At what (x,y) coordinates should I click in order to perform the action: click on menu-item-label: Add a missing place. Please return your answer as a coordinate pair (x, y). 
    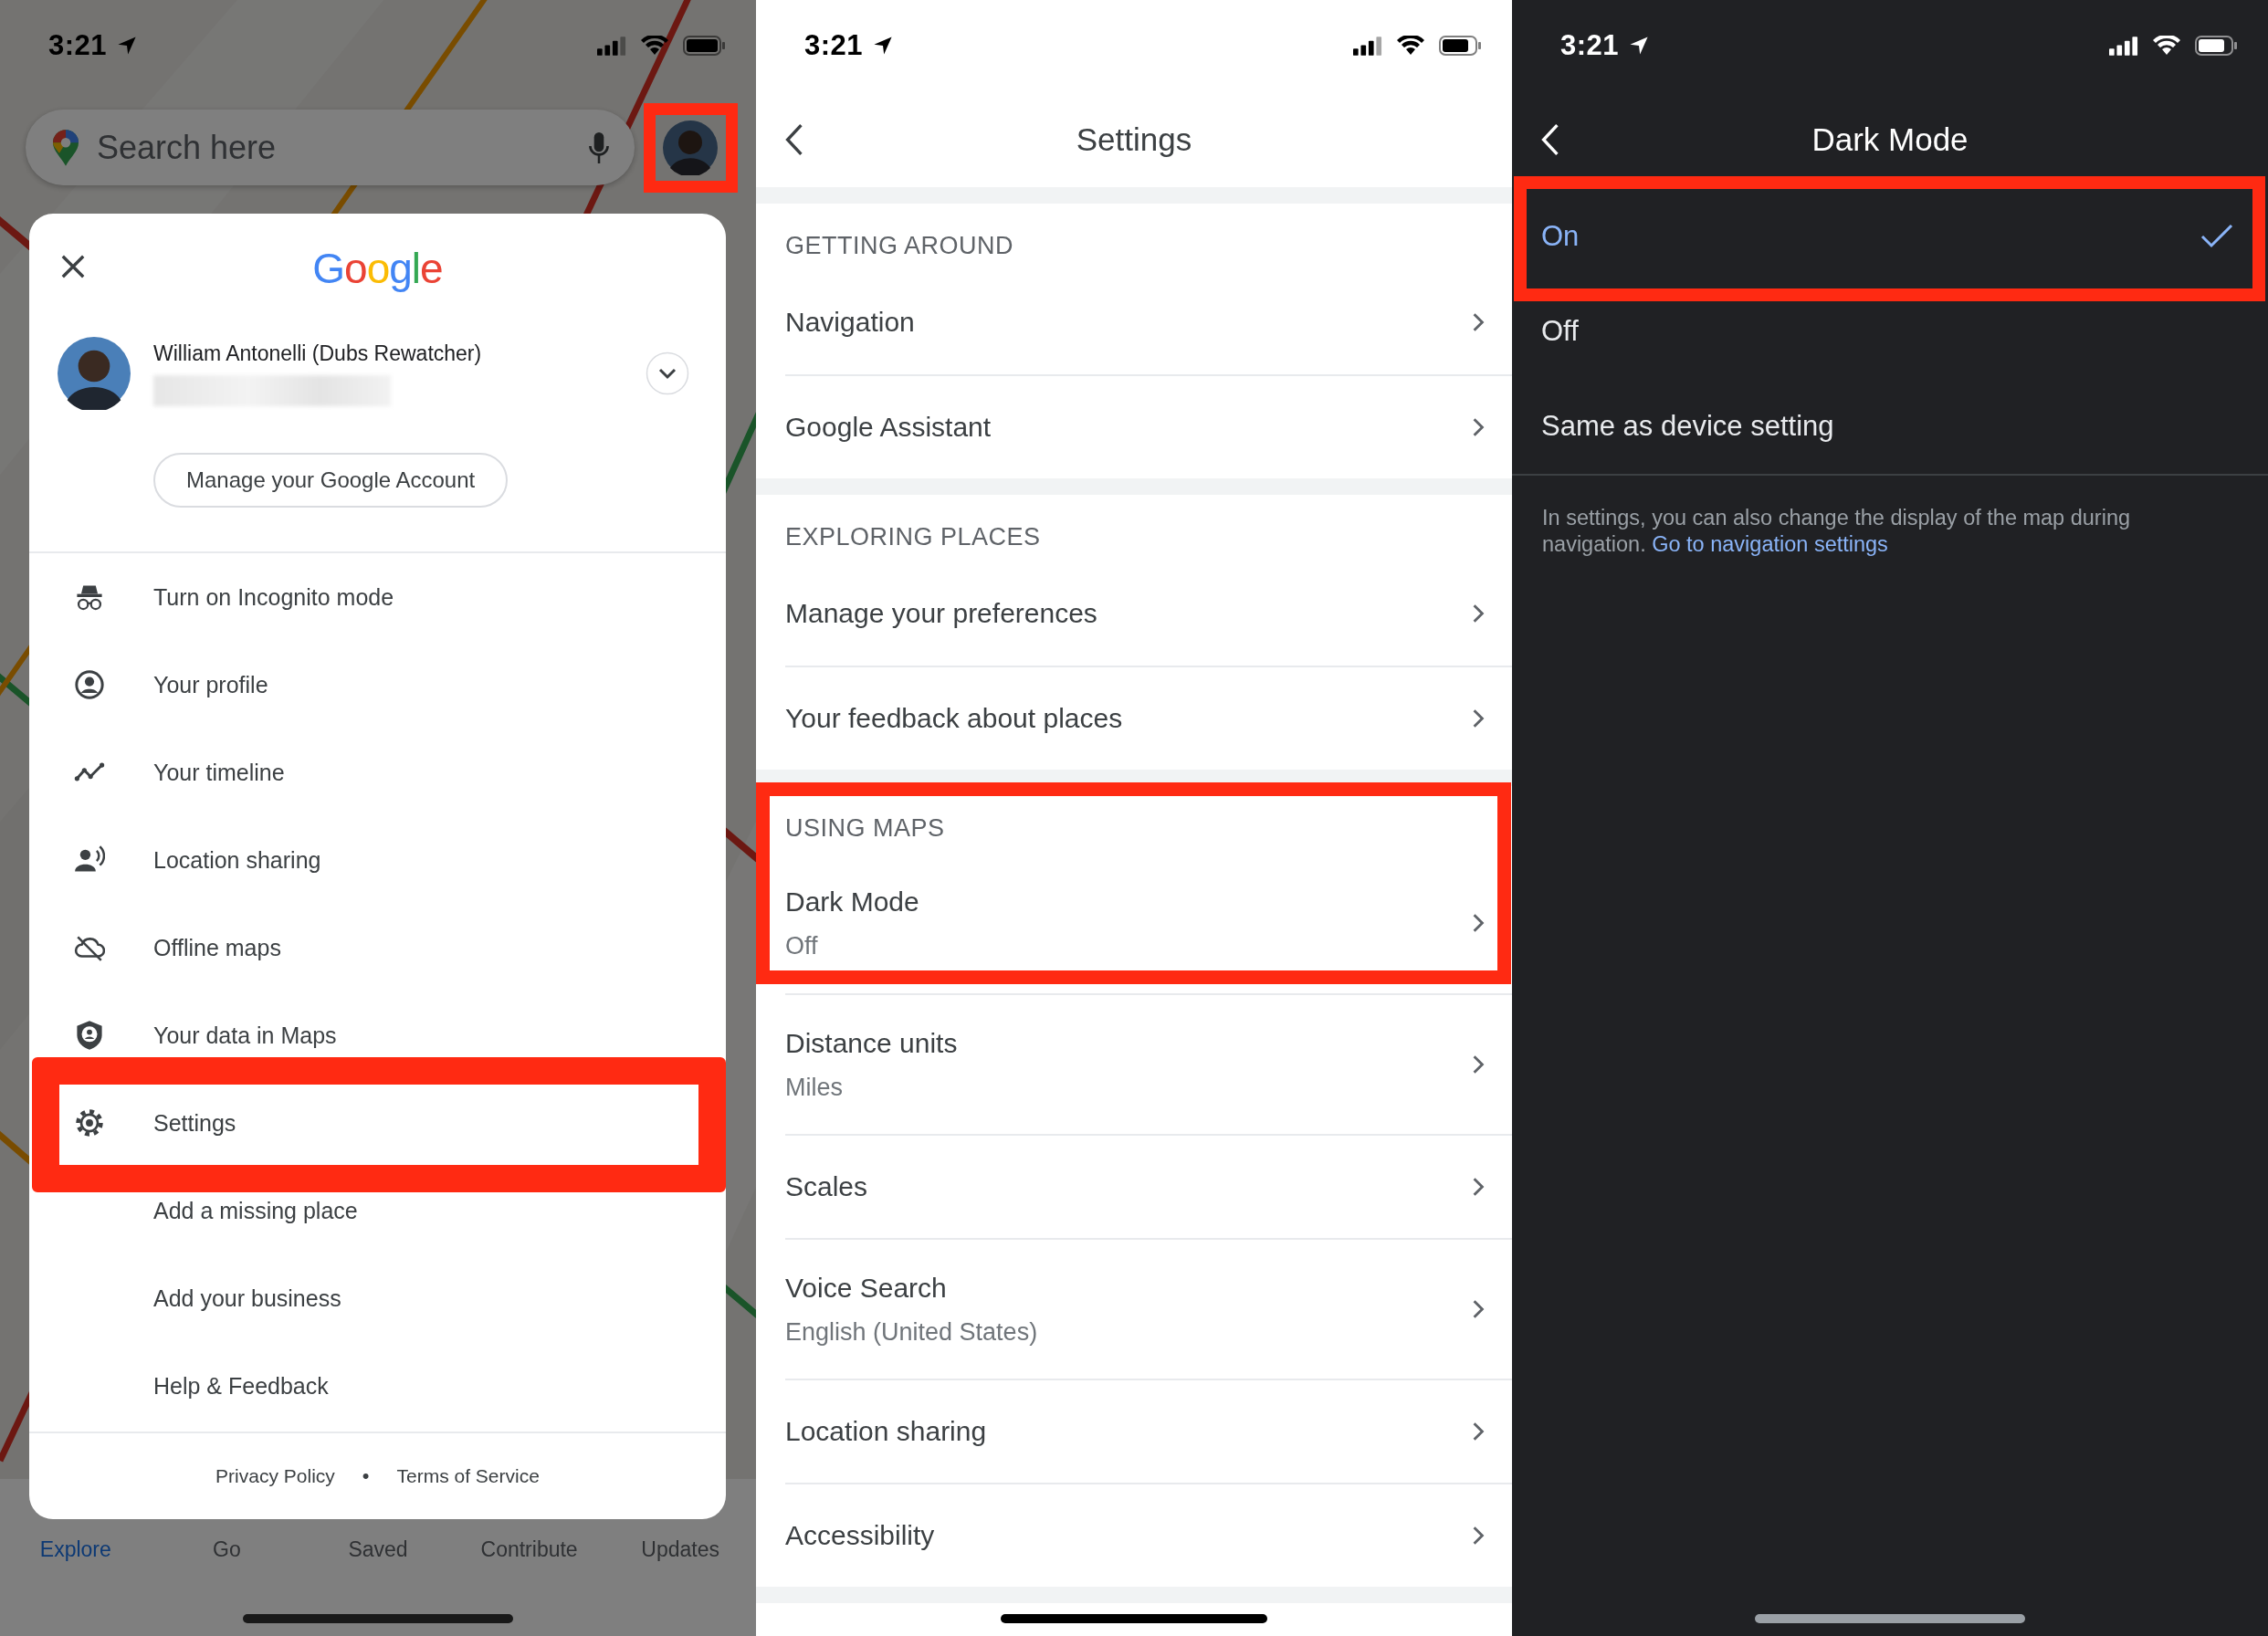
    Looking at the image, I should click on (256, 1210).